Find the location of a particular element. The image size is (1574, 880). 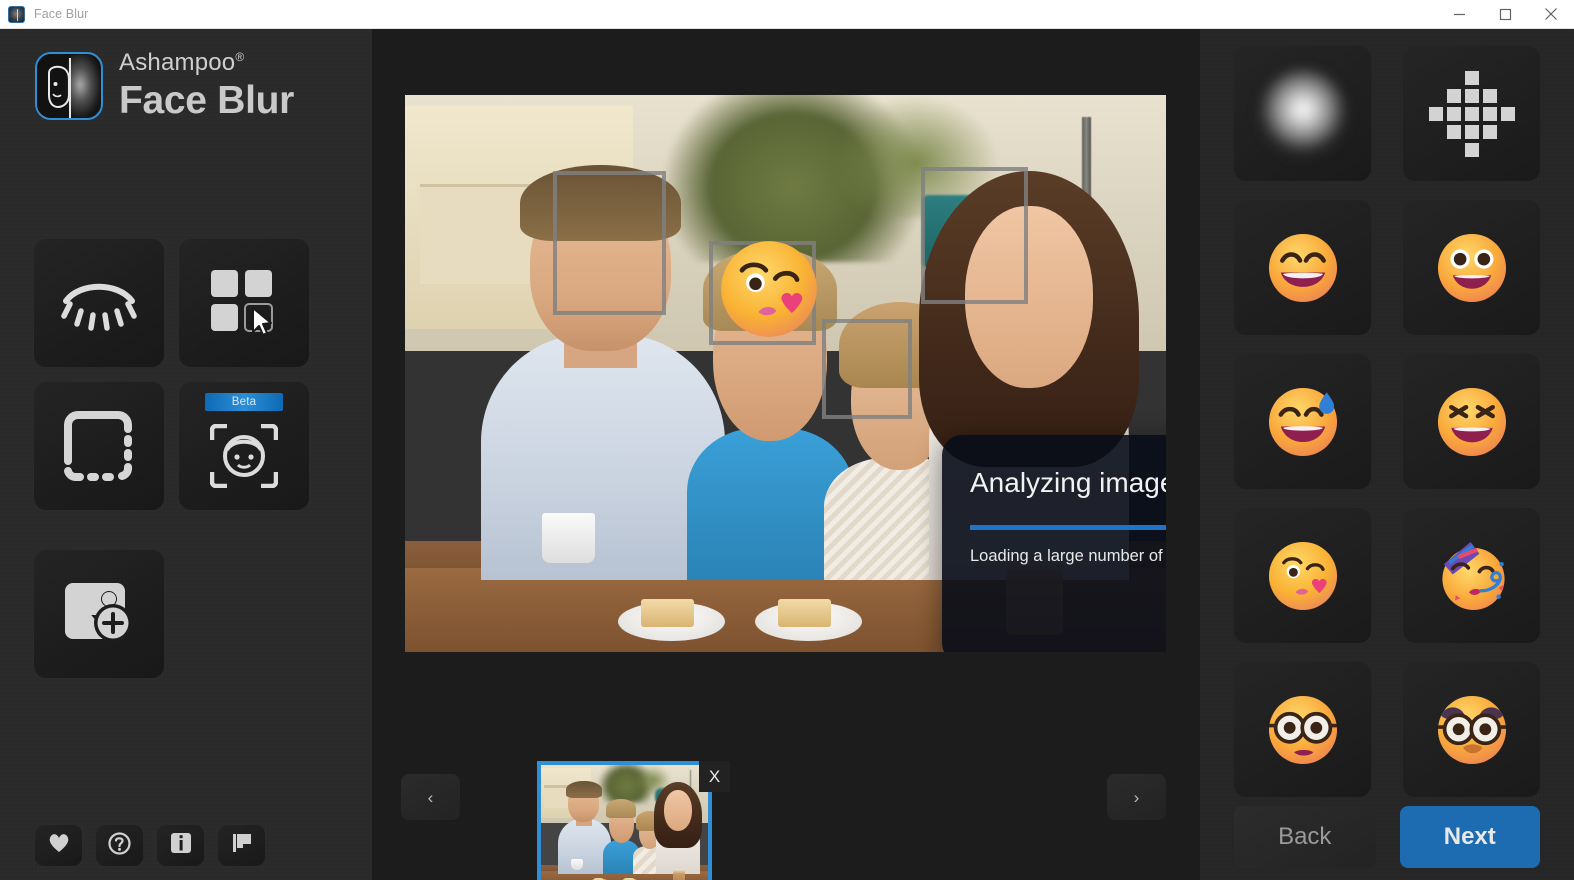

remove-thumbnail-button: X is located at coordinates (714, 776).